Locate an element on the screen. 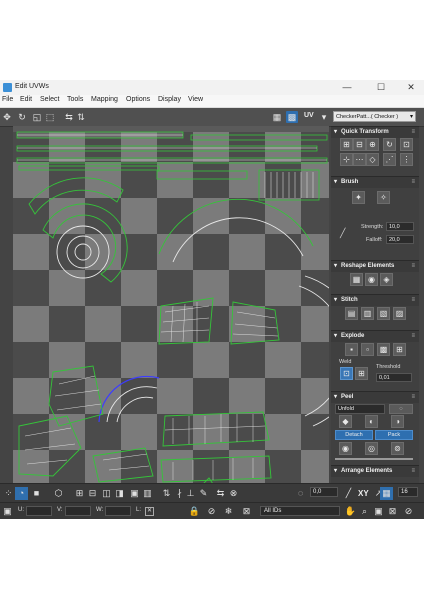  pack-button: Pack is located at coordinates (394, 435).